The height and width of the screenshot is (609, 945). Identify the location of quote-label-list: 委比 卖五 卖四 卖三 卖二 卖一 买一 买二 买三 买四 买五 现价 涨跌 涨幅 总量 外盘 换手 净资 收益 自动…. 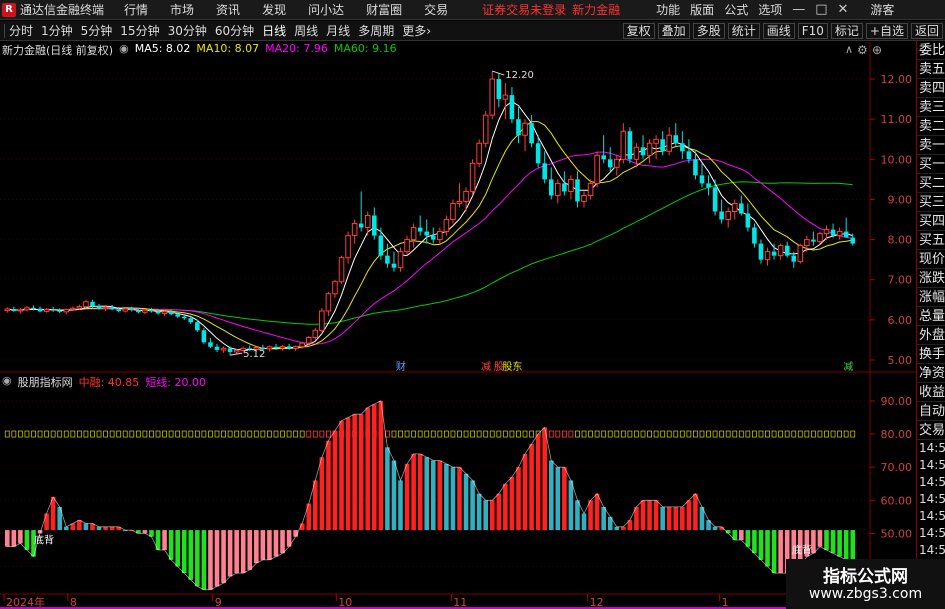
(931, 240).